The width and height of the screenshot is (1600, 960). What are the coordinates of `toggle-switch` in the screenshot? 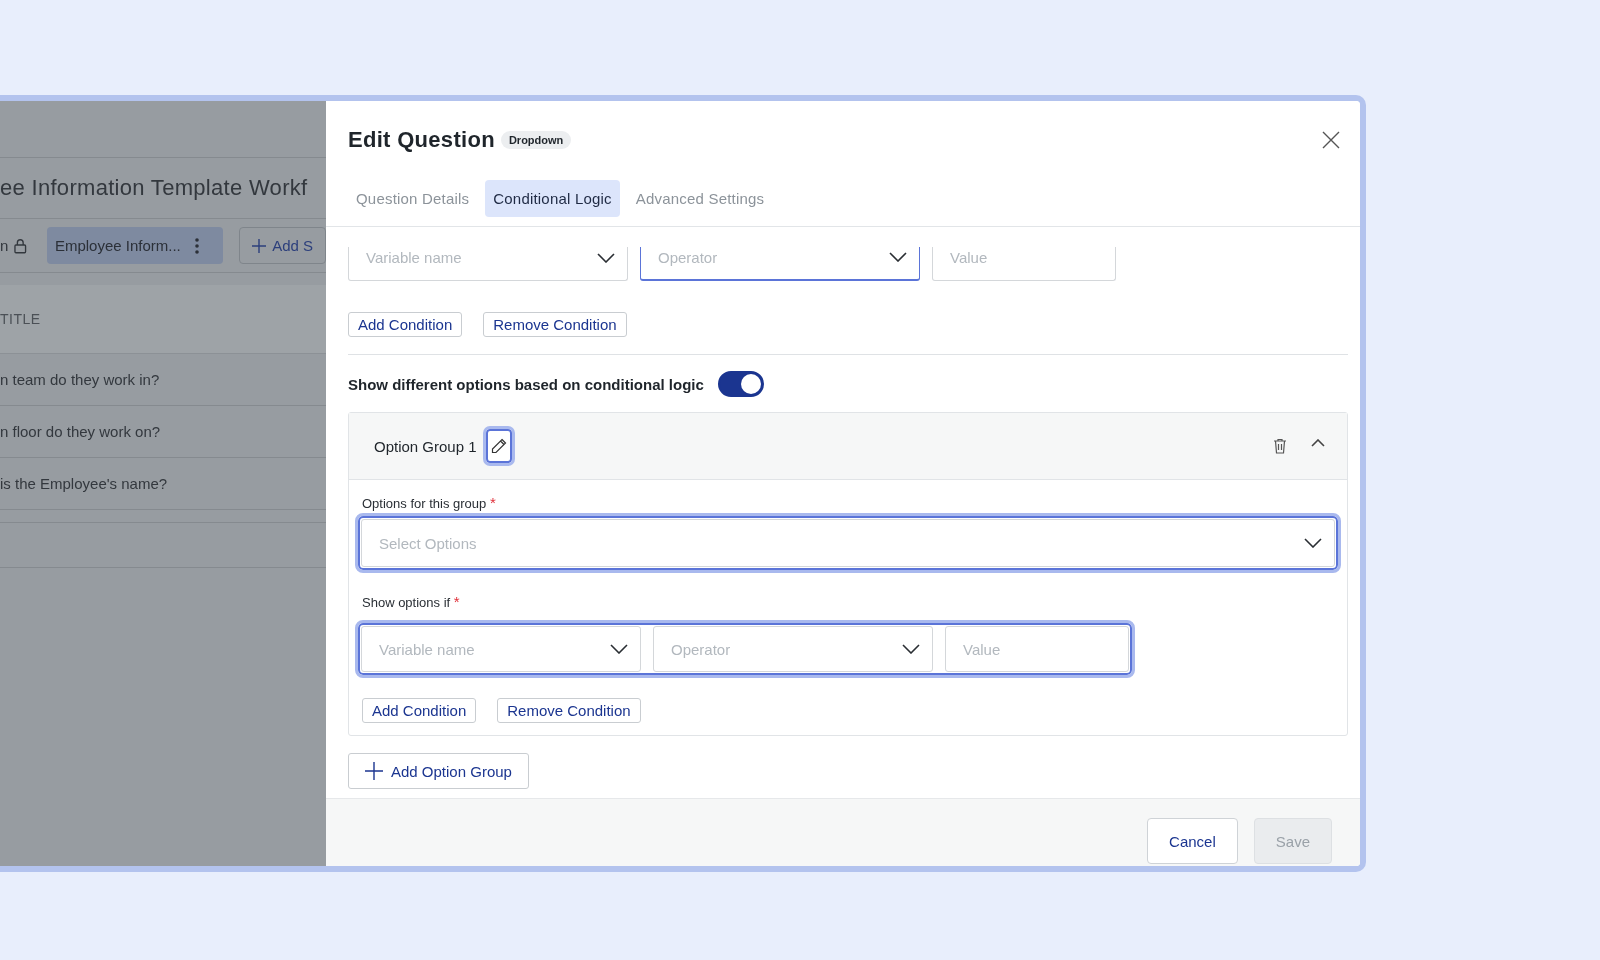 It's located at (740, 384).